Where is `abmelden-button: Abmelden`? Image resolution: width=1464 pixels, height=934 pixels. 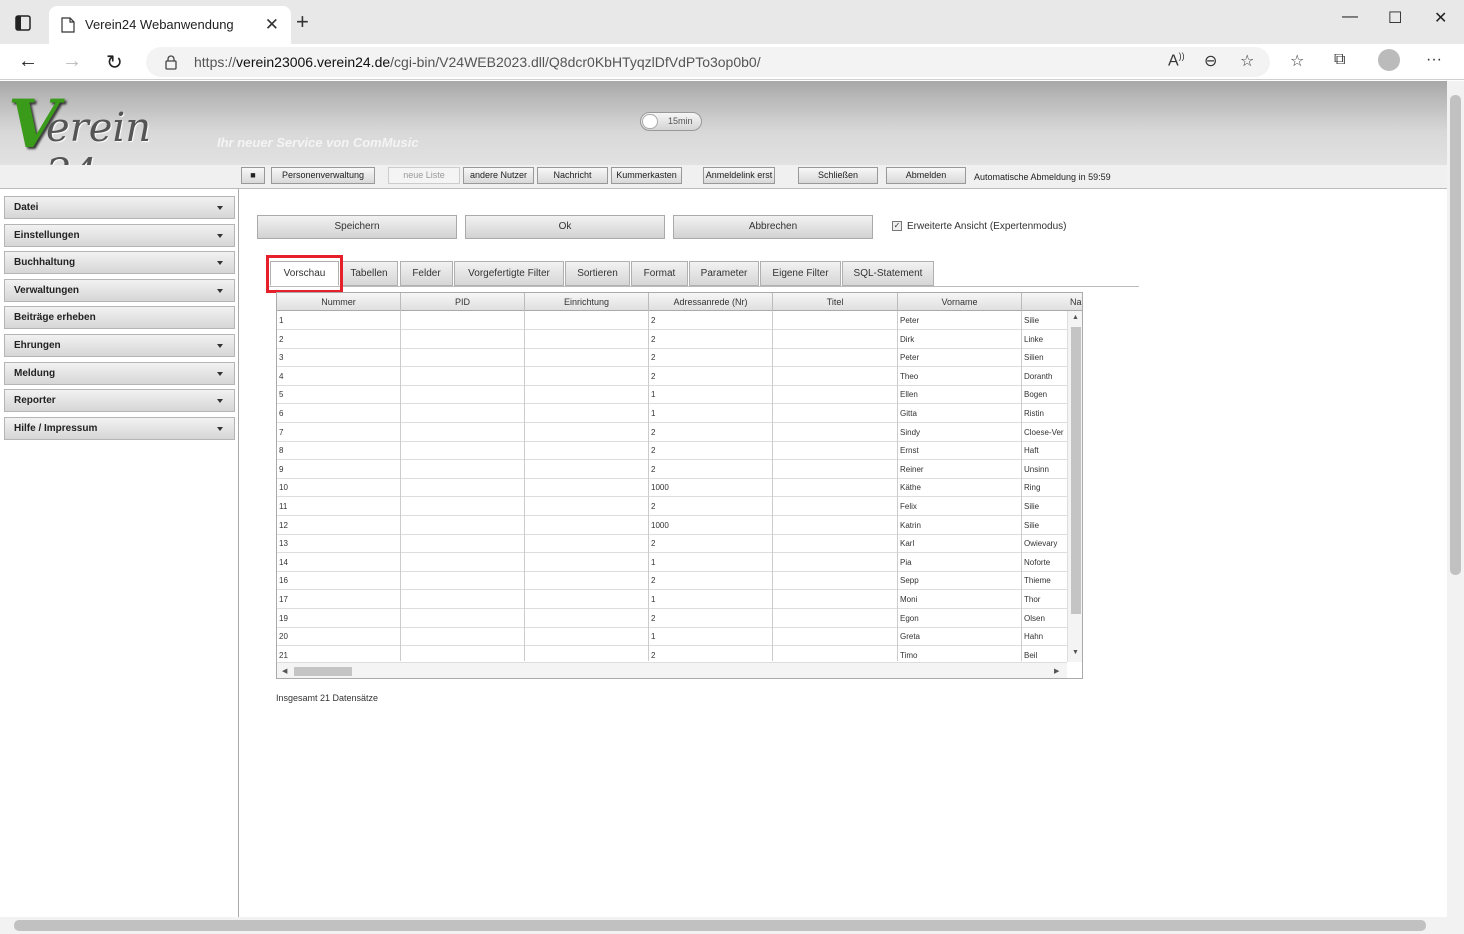 abmelden-button: Abmelden is located at coordinates (926, 175).